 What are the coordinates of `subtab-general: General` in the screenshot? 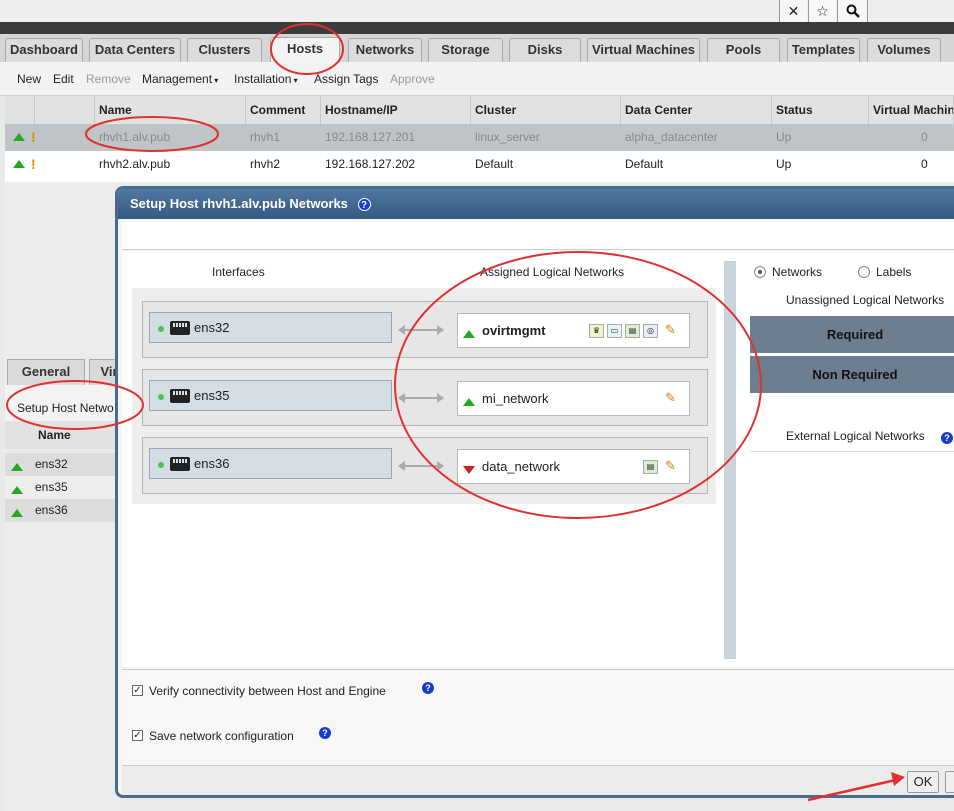 It's located at (46, 372).